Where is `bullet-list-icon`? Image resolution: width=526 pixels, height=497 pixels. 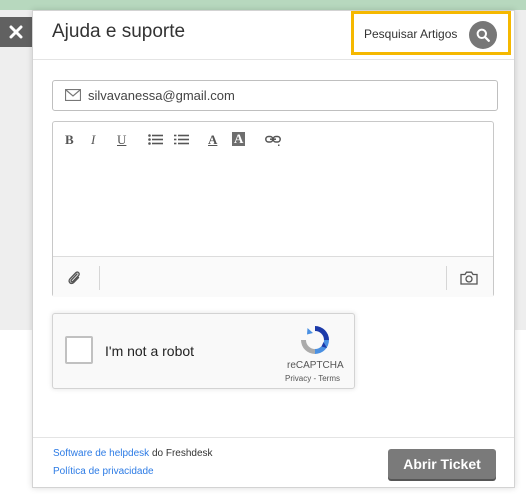 bullet-list-icon is located at coordinates (155, 139).